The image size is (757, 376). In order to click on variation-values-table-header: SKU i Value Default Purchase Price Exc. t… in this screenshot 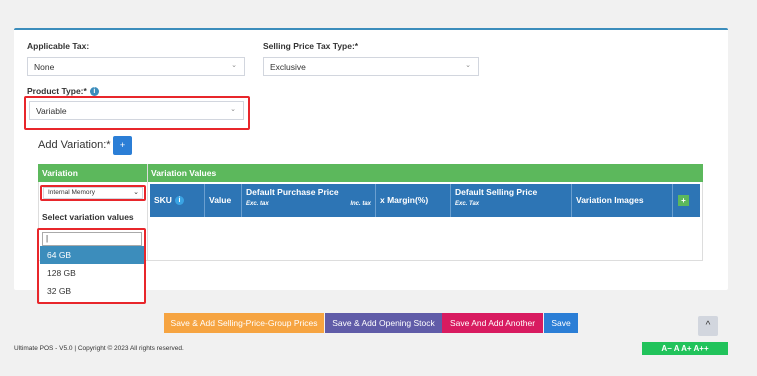, I will do `click(425, 200)`.